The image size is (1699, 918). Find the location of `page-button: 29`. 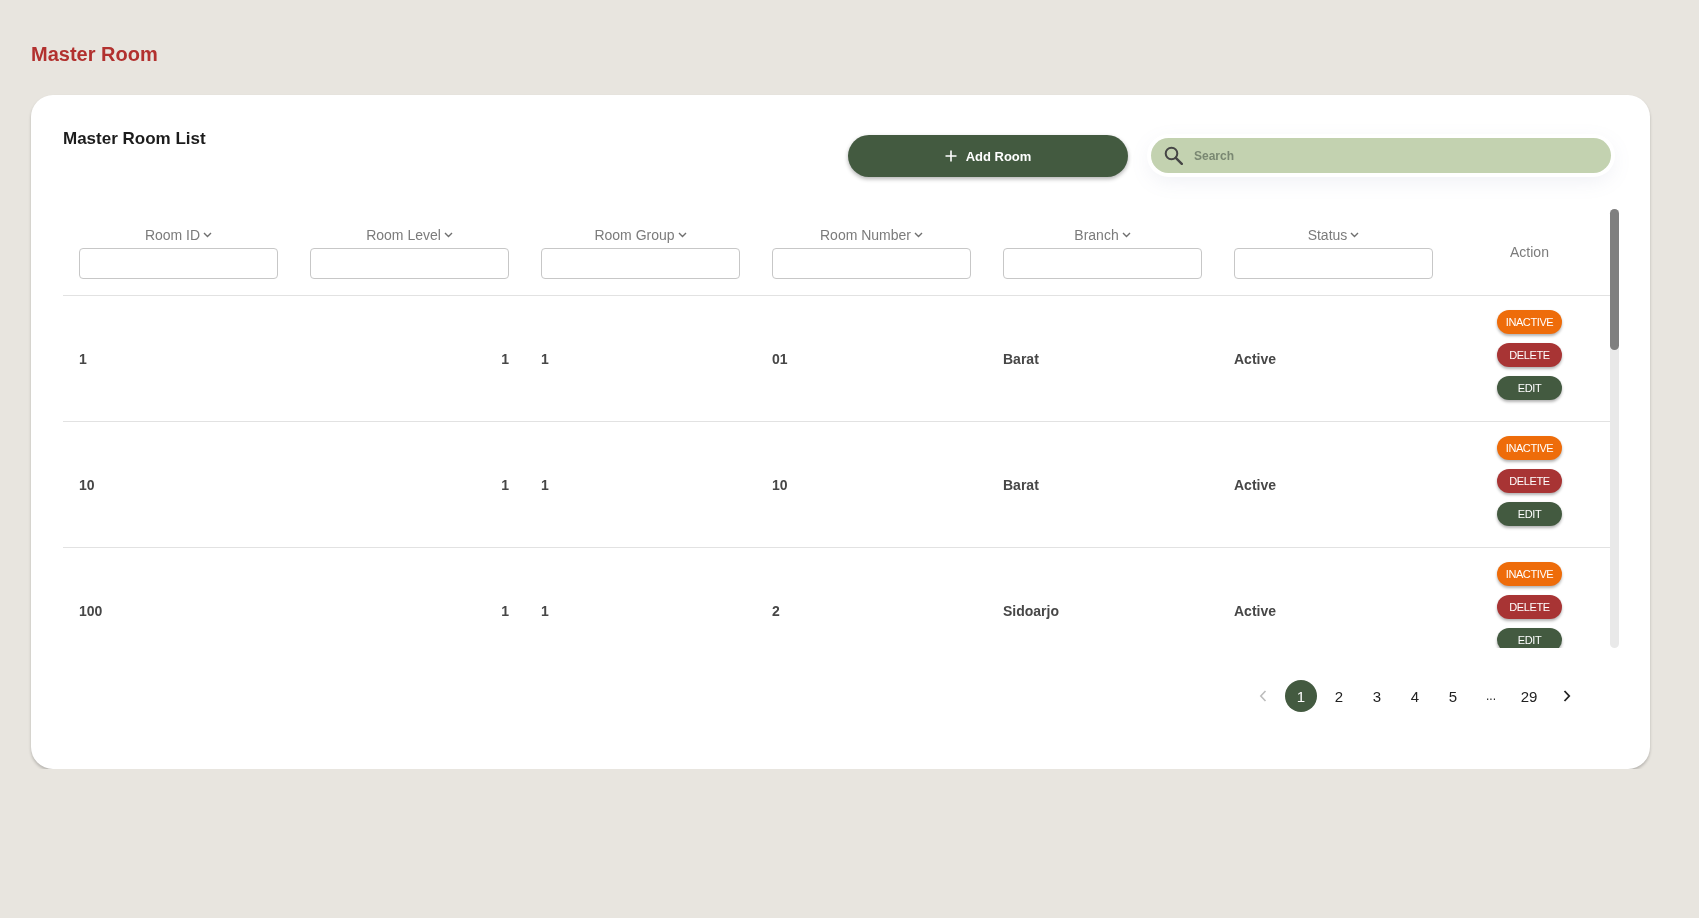

page-button: 29 is located at coordinates (1529, 696).